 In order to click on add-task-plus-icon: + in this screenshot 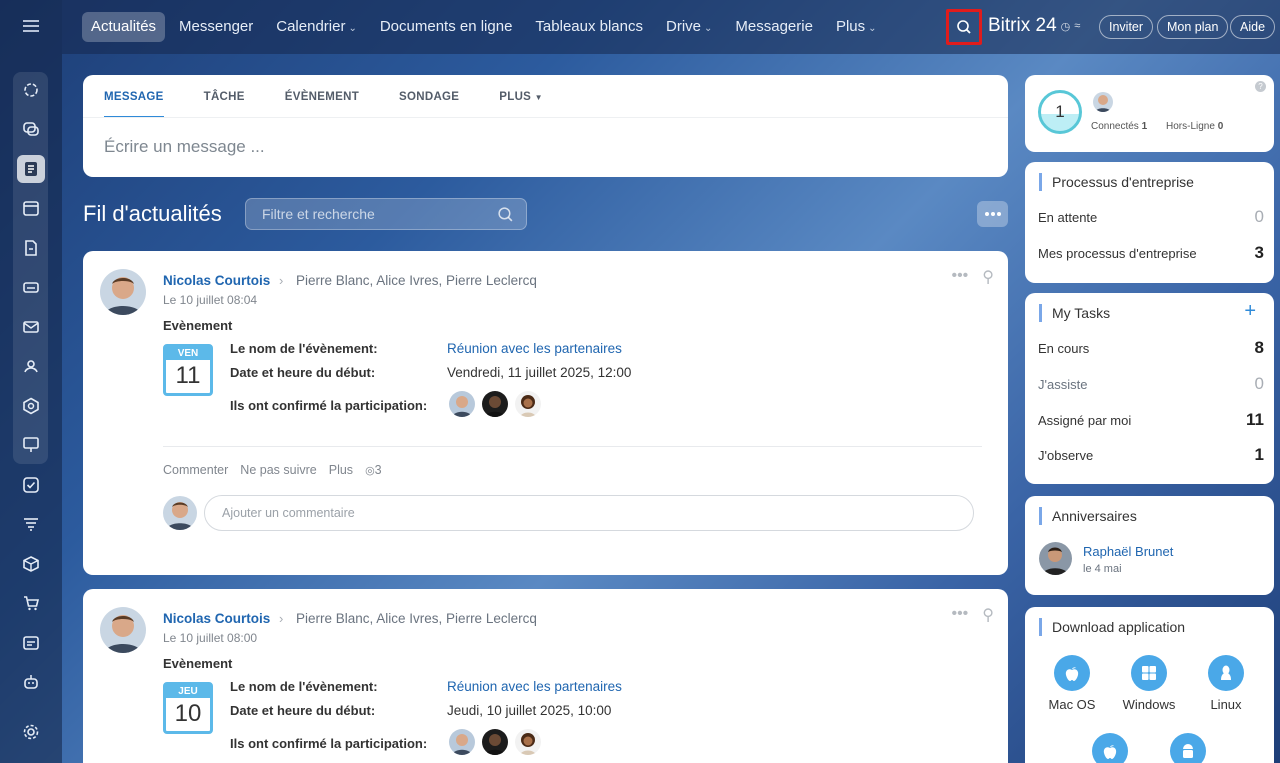, I will do `click(1250, 311)`.